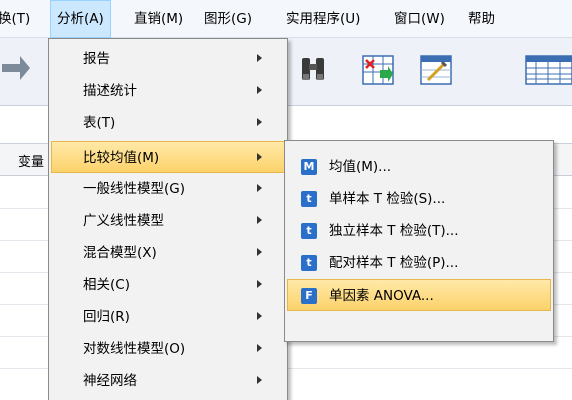  I want to click on redo-icon, so click(18, 70).